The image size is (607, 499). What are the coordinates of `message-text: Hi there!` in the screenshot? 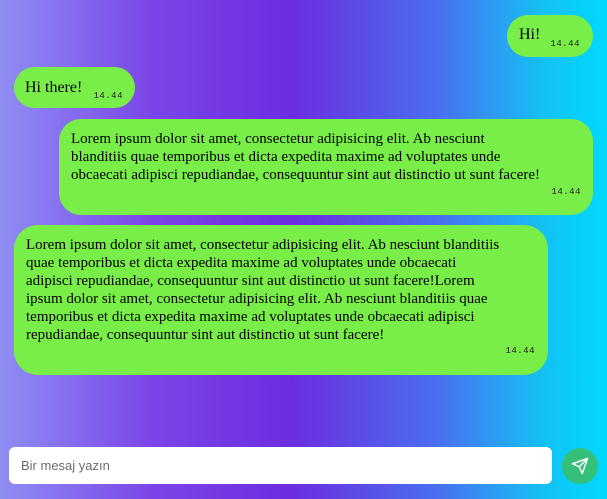 It's located at (54, 87).